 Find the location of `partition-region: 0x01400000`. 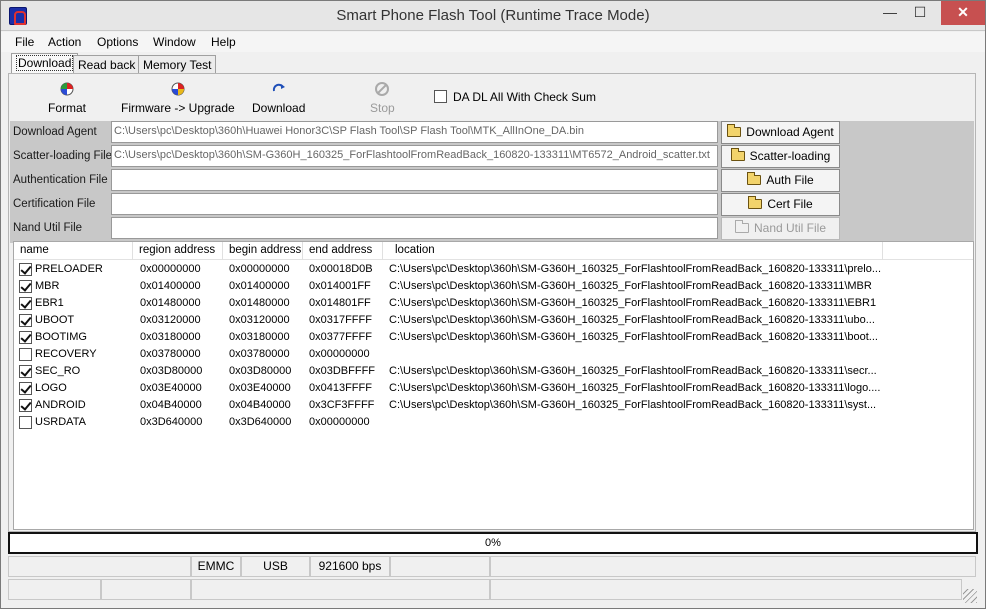

partition-region: 0x01400000 is located at coordinates (170, 286).